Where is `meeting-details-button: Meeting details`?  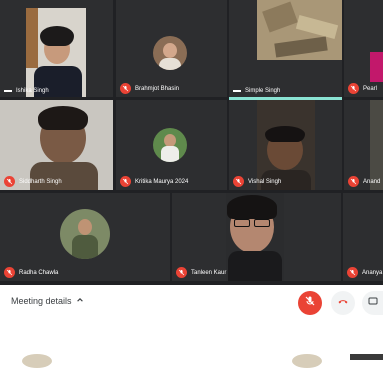
meeting-details-button: Meeting details is located at coordinates (47, 301).